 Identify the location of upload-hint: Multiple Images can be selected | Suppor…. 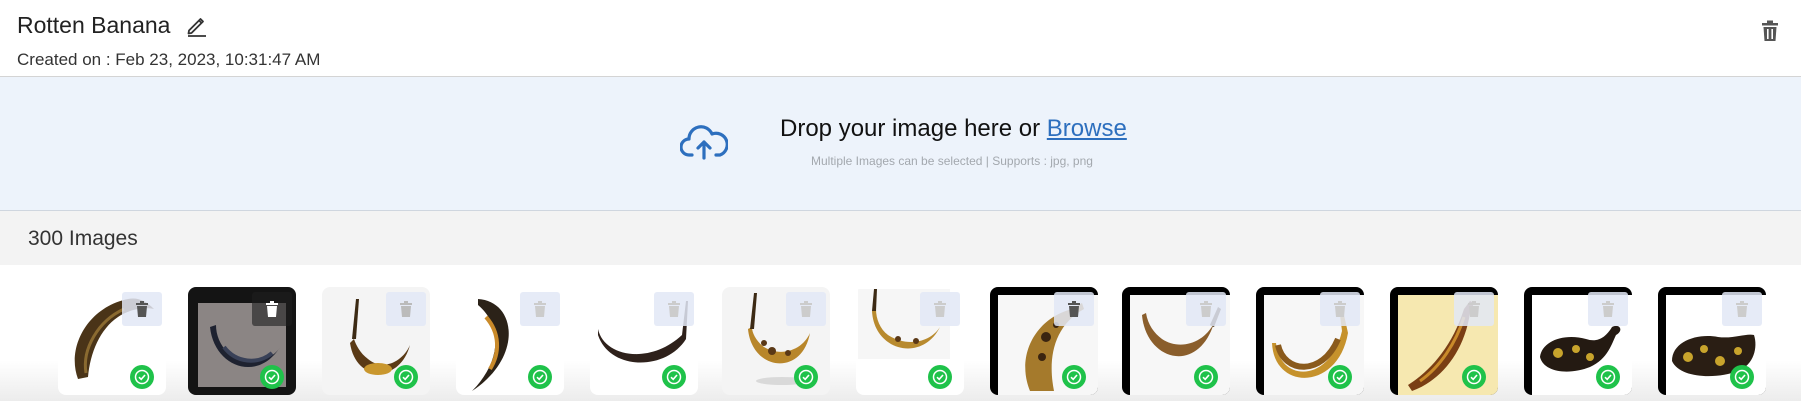
(952, 161).